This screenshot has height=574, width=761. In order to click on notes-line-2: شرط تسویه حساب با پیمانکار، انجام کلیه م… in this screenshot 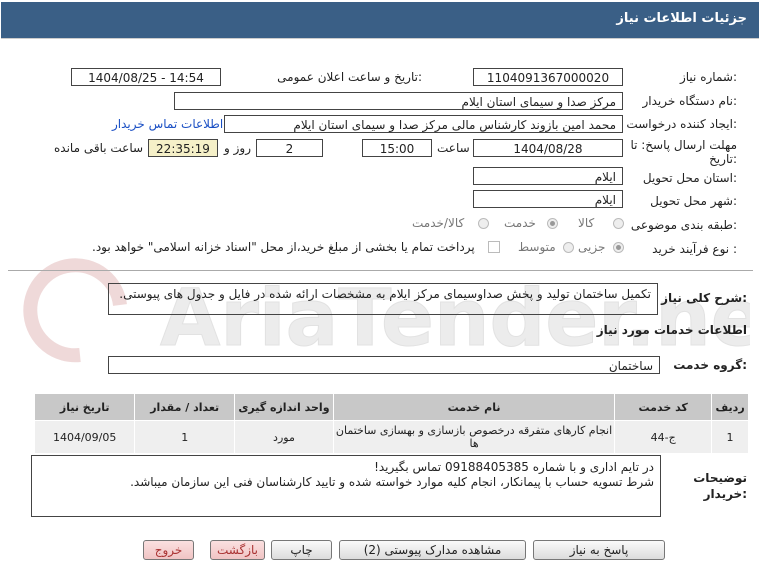, I will do `click(392, 482)`.